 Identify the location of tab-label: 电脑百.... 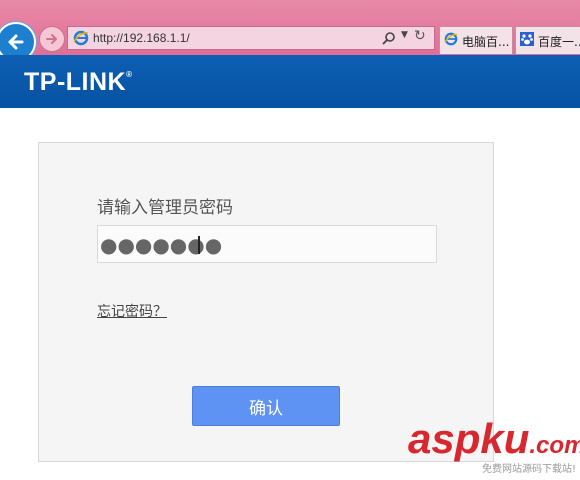
(486, 42).